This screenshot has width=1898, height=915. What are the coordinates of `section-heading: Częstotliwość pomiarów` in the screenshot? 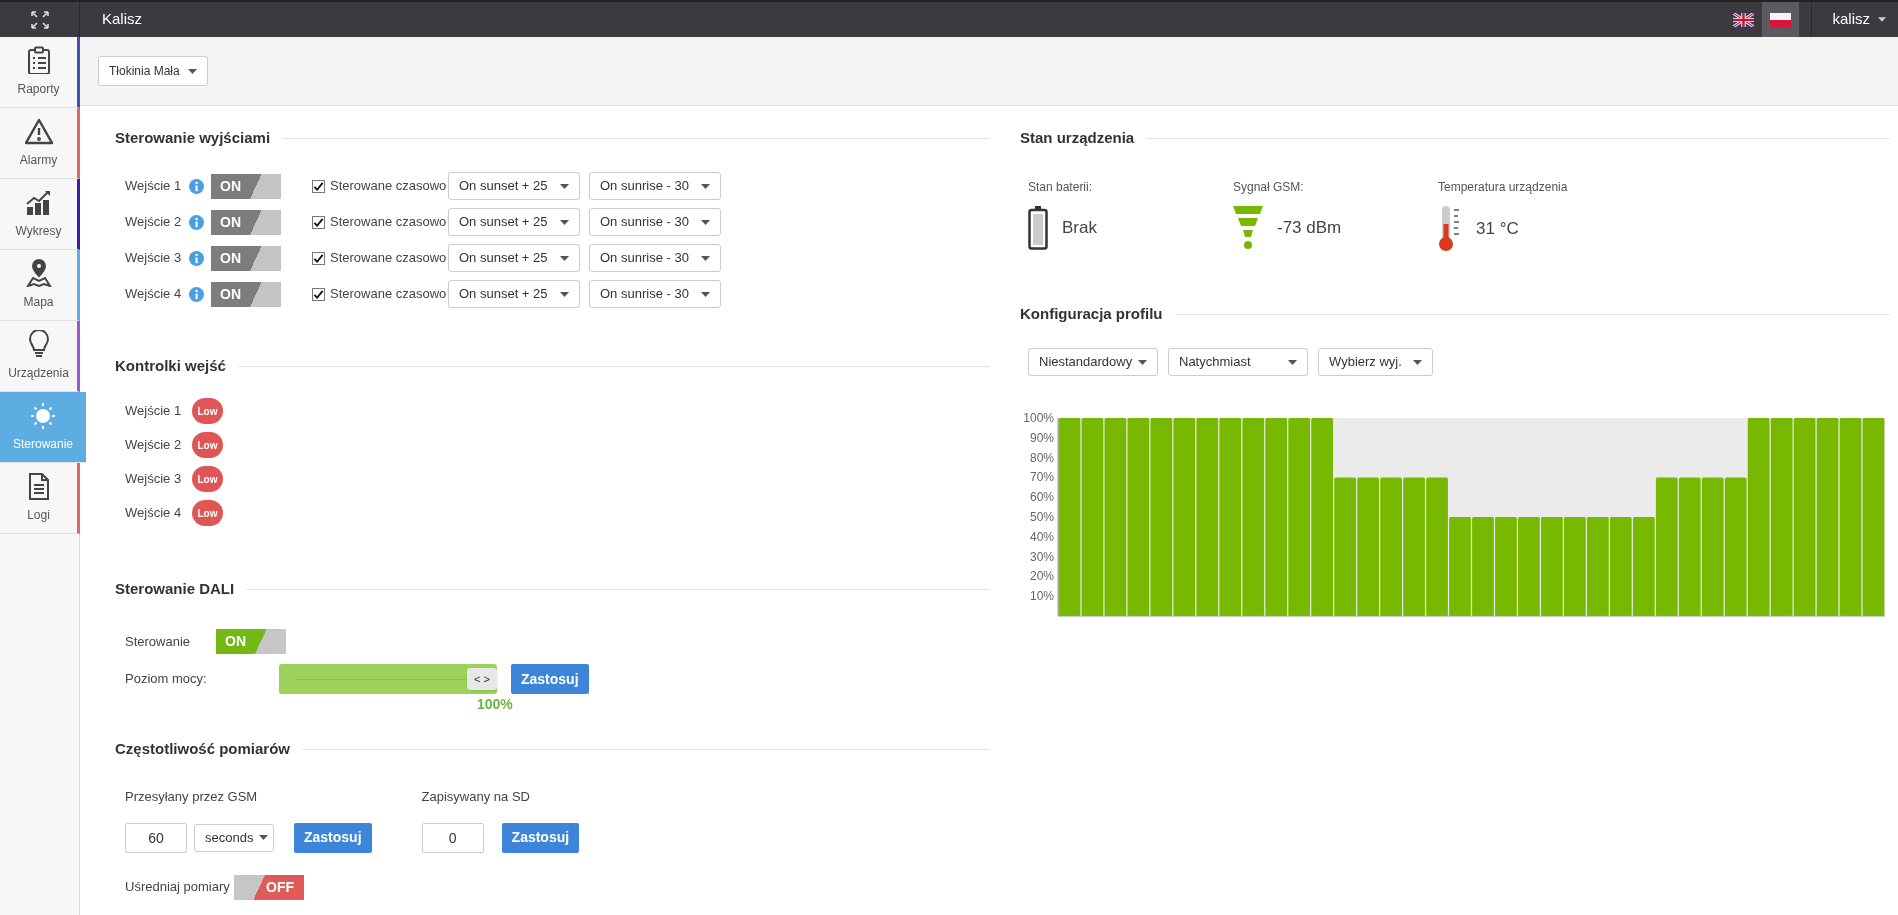 It's located at (203, 748).